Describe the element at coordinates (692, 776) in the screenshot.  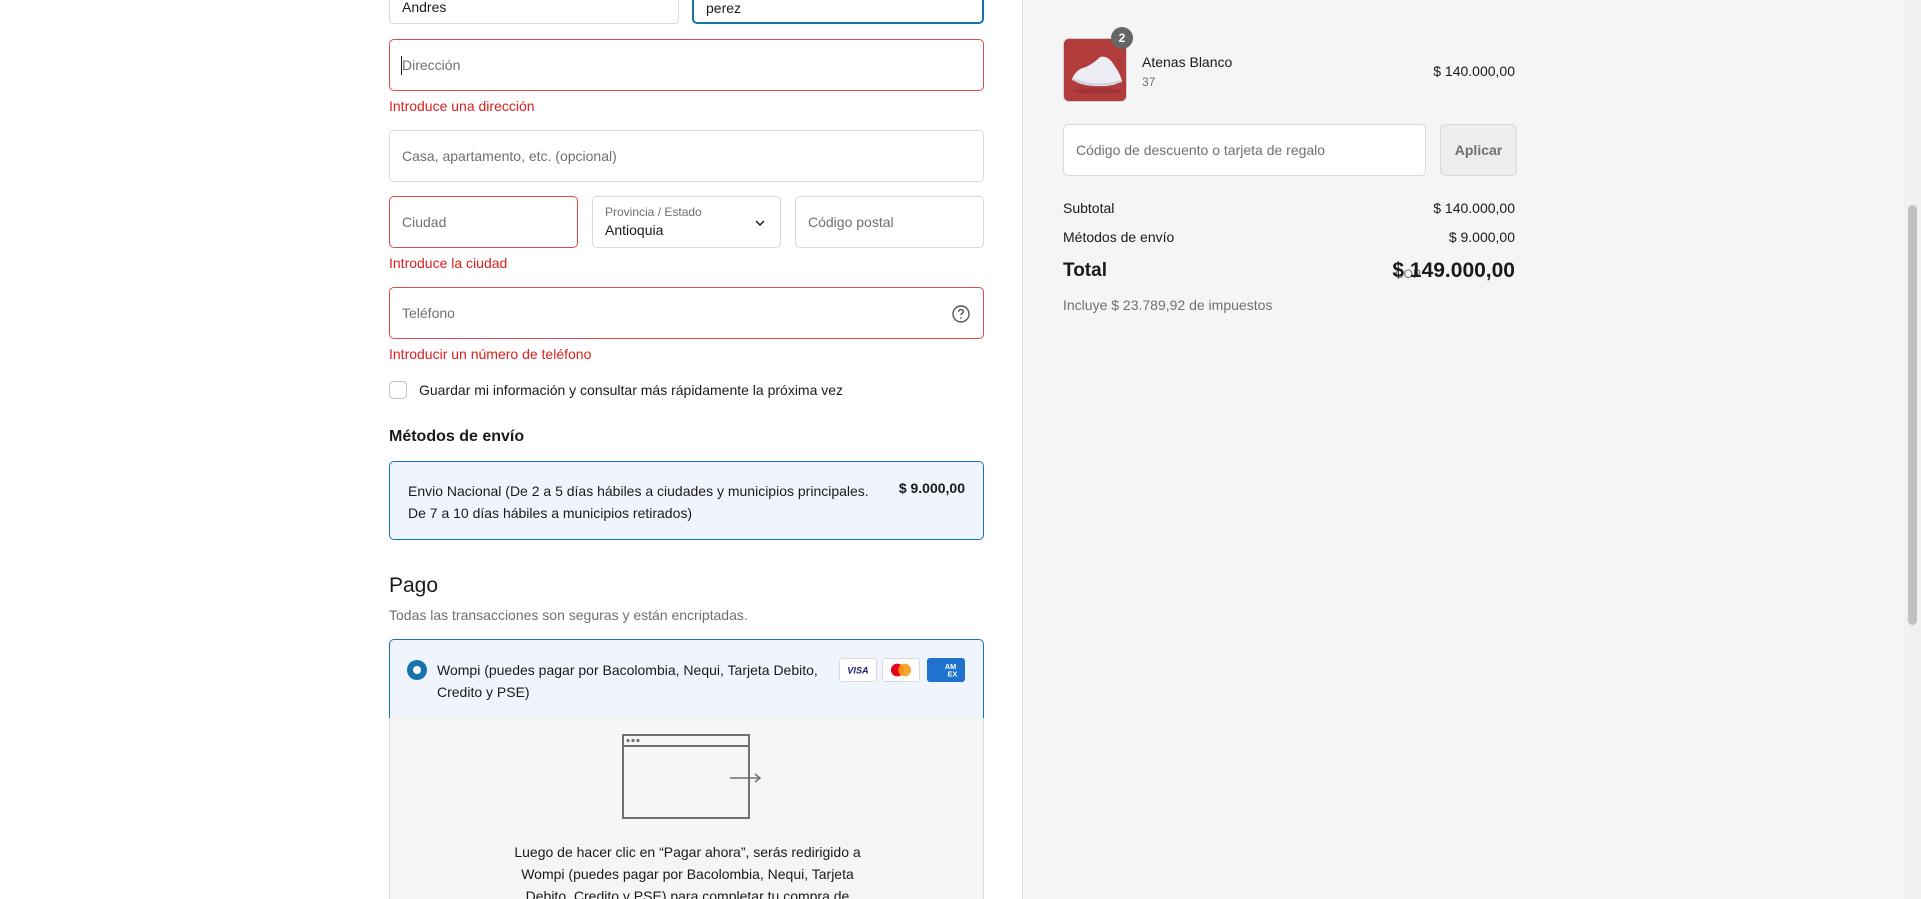
I see `browser-redirect-icon` at that location.